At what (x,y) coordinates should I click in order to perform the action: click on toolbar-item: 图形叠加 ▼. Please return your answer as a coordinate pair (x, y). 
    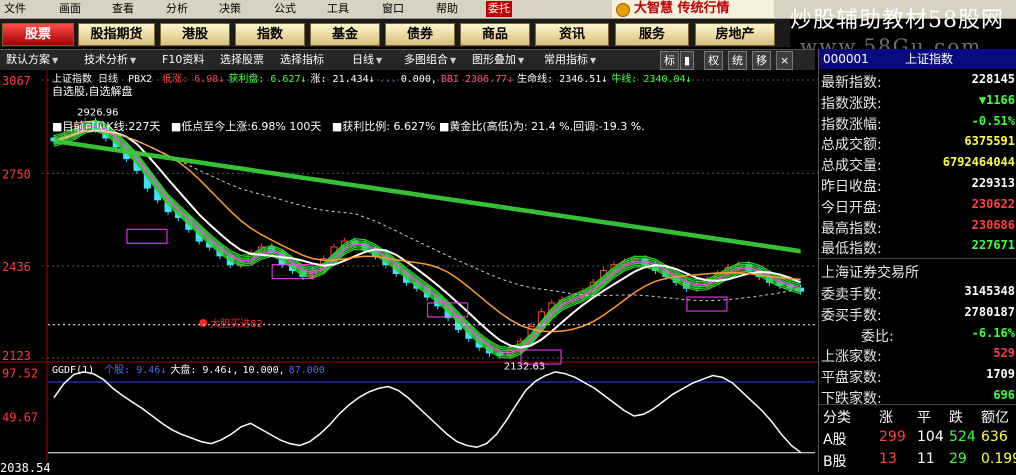
    Looking at the image, I should click on (498, 60).